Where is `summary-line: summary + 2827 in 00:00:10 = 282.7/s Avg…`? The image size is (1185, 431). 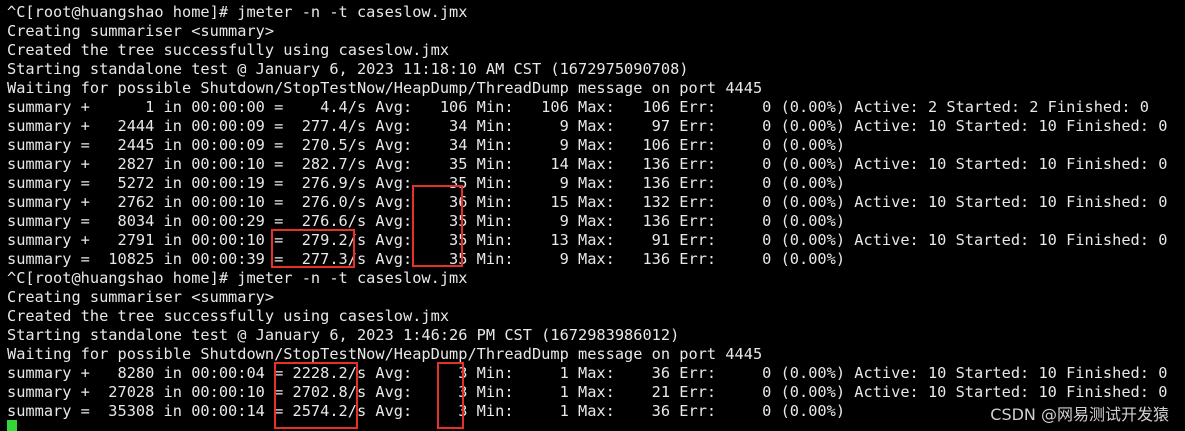
summary-line: summary + 2827 in 00:00:10 = 282.7/s Avg… is located at coordinates (587, 164).